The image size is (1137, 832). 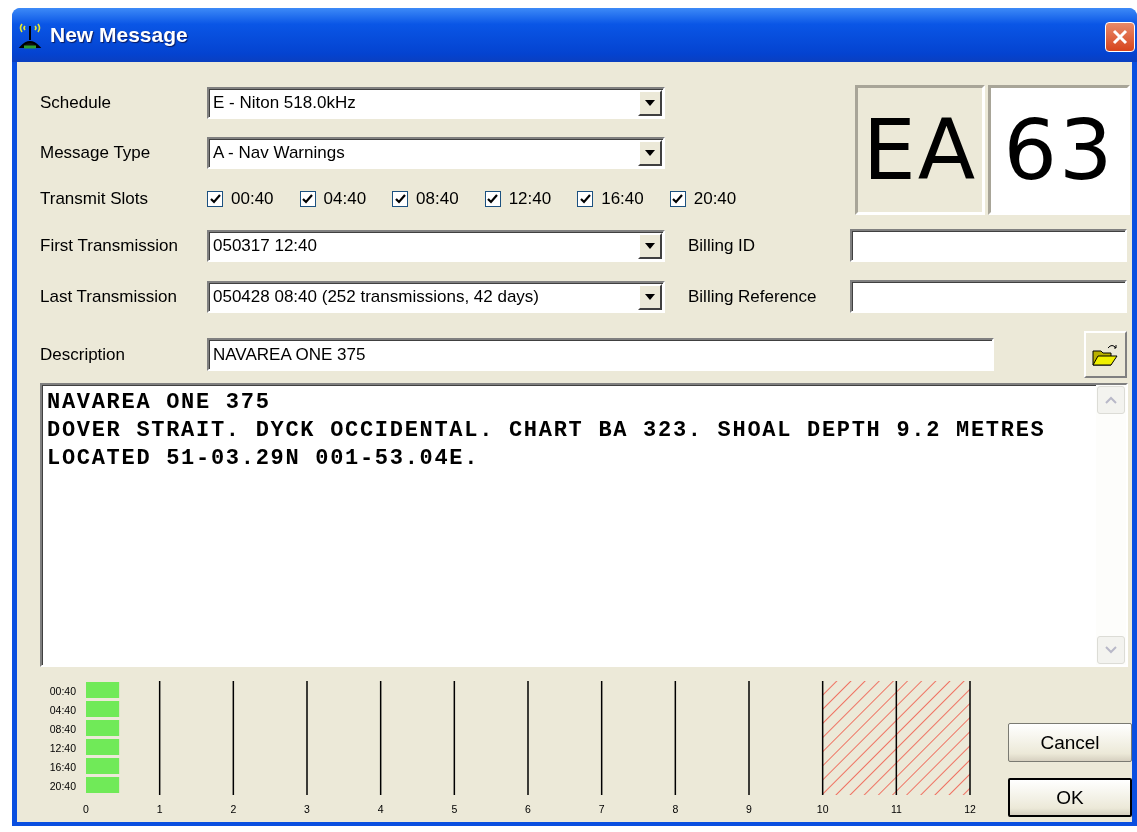 I want to click on field-label: Transmit Slots, so click(x=94, y=199).